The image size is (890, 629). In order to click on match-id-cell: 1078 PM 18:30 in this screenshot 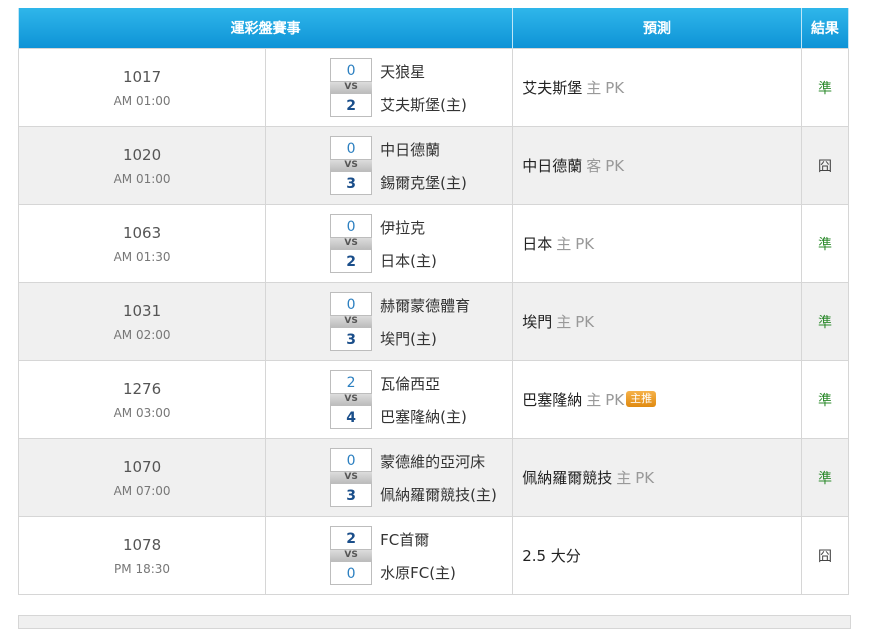, I will do `click(142, 555)`.